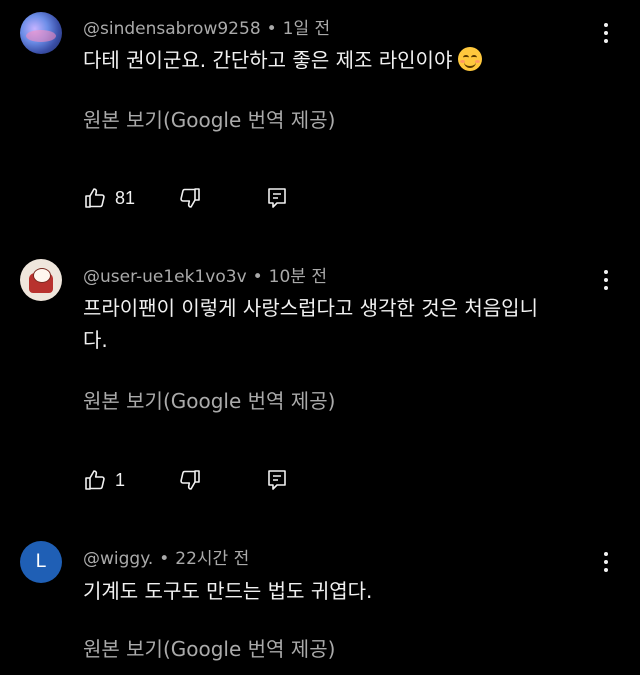  What do you see at coordinates (42, 275) in the screenshot?
I see `mascot-face` at bounding box center [42, 275].